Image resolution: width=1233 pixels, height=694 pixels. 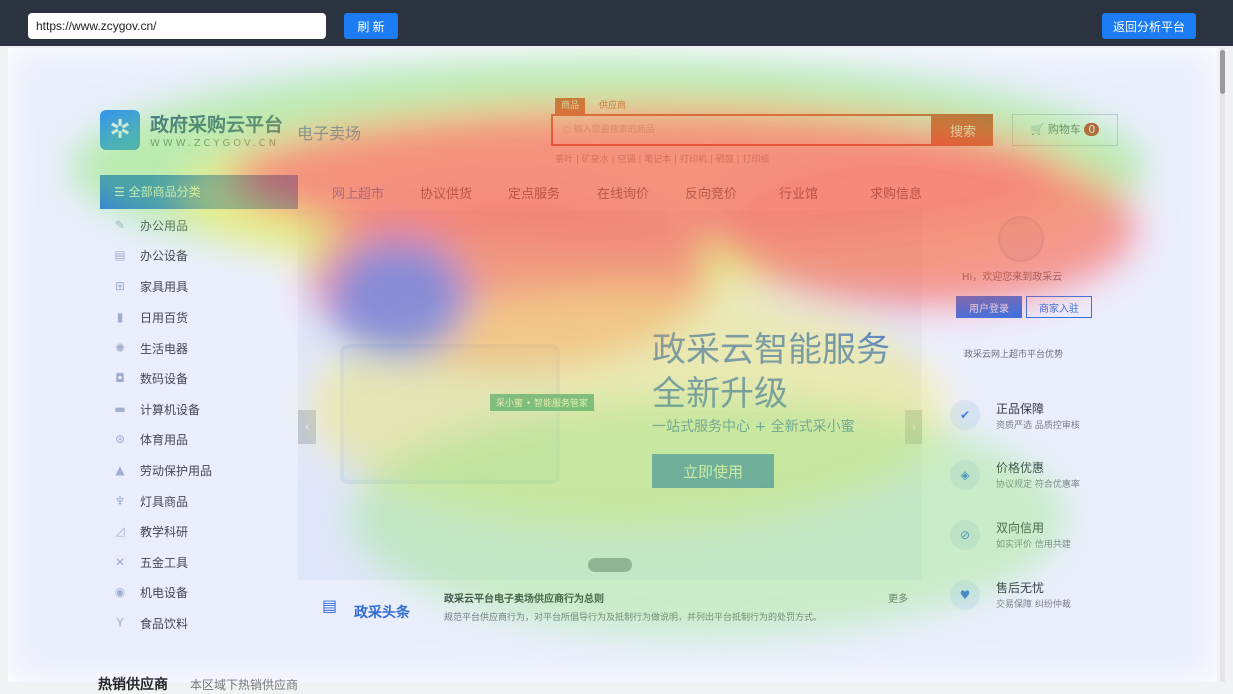 I want to click on cart-label: 购物车, so click(x=1064, y=129).